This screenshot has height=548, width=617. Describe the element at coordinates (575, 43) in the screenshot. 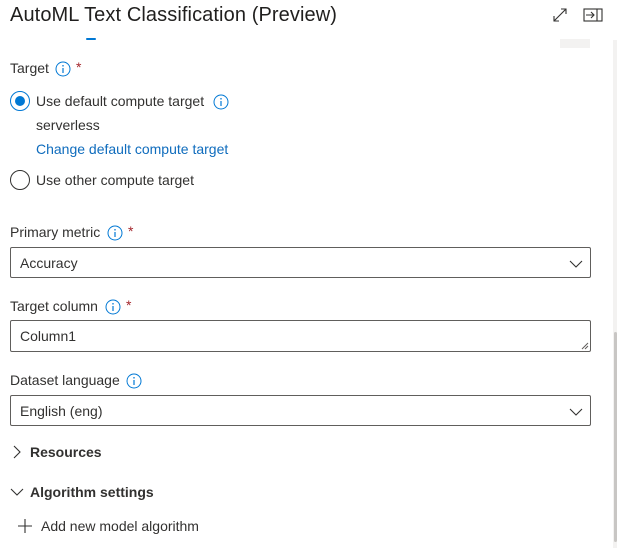

I see `scrolled-control-fragment` at that location.